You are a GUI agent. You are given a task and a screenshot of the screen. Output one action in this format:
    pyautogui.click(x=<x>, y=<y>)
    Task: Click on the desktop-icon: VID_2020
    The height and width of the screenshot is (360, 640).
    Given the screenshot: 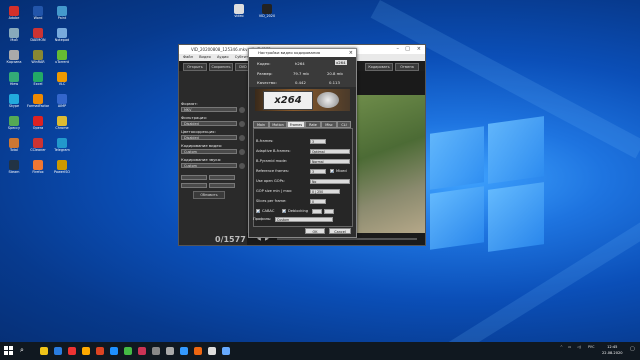 What is the action you would take?
    pyautogui.click(x=267, y=16)
    